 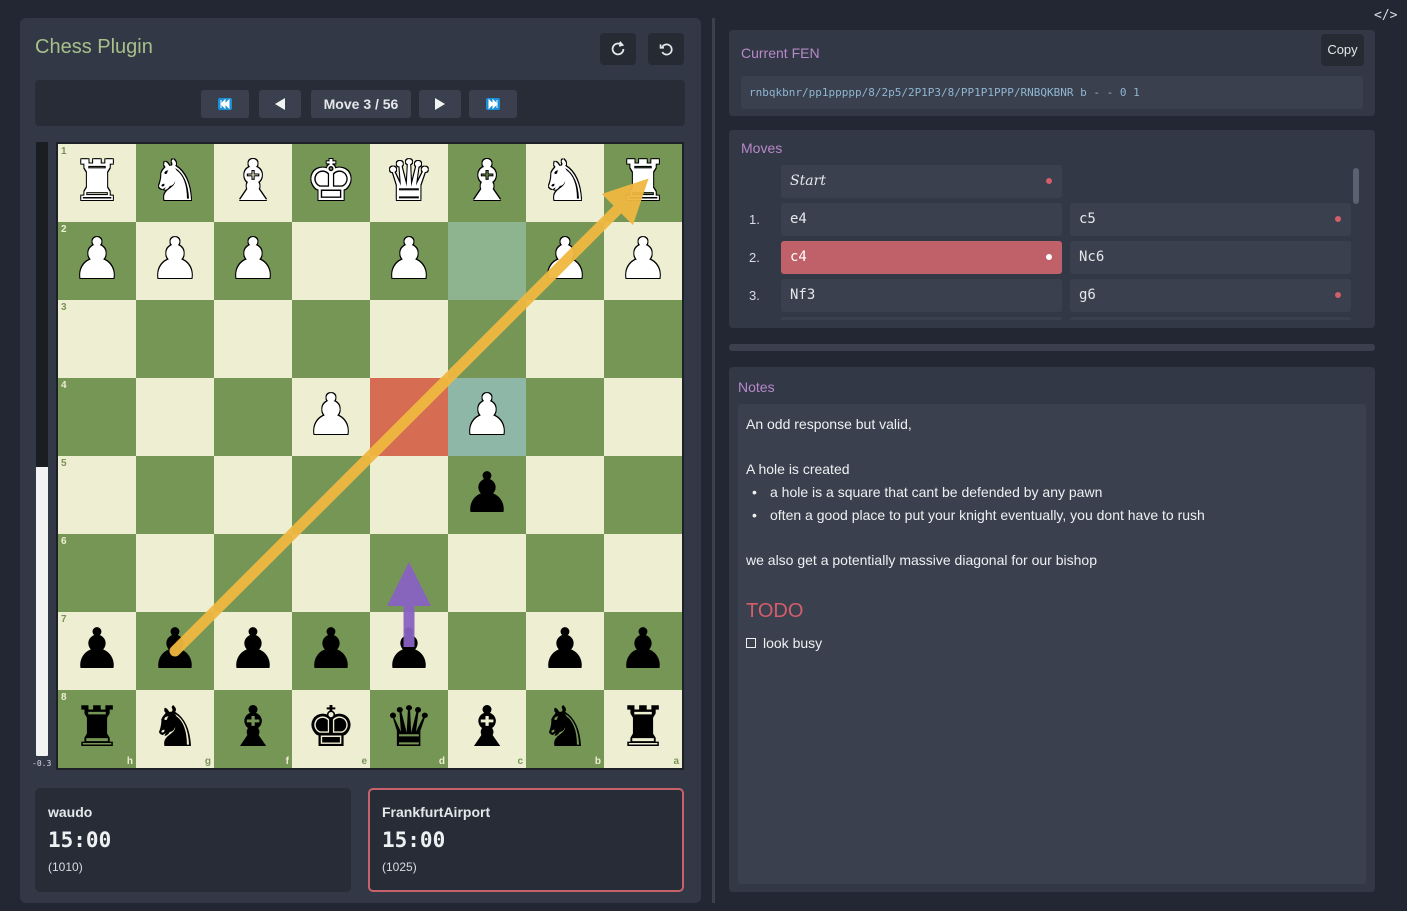 I want to click on square-g8: g ♞, so click(x=175, y=729).